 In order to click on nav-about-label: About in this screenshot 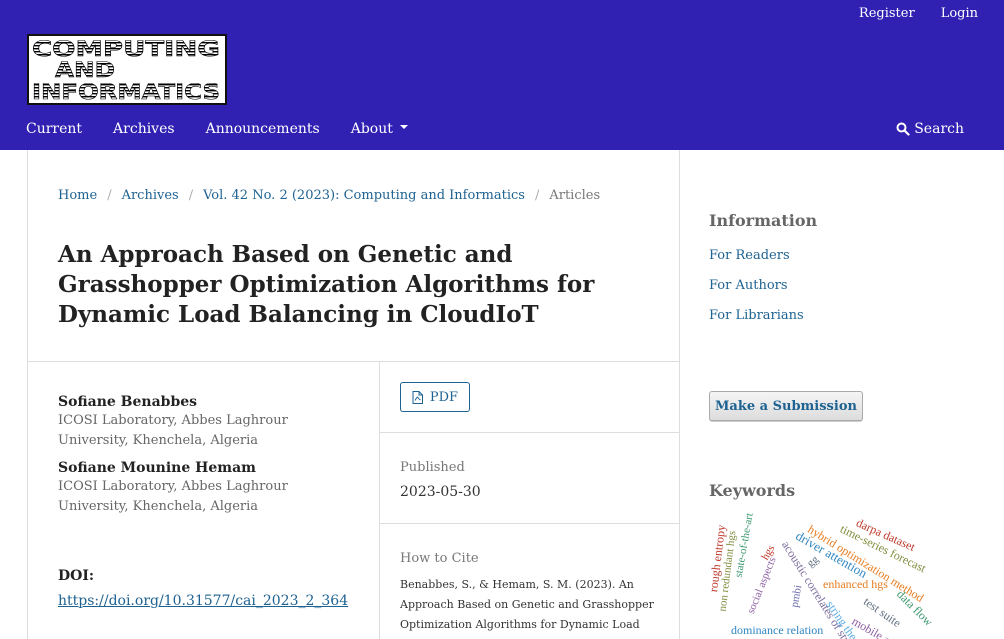, I will do `click(371, 129)`.